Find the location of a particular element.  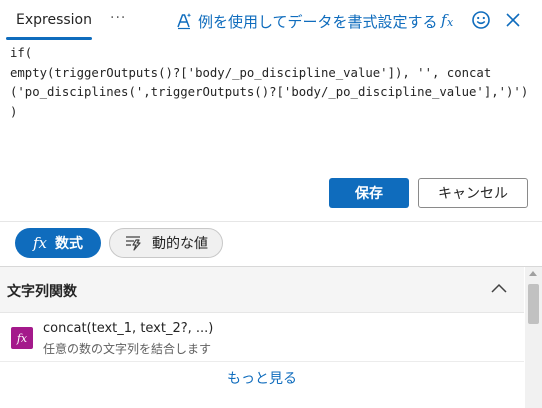

section-title: 文字列関数 is located at coordinates (42, 292).